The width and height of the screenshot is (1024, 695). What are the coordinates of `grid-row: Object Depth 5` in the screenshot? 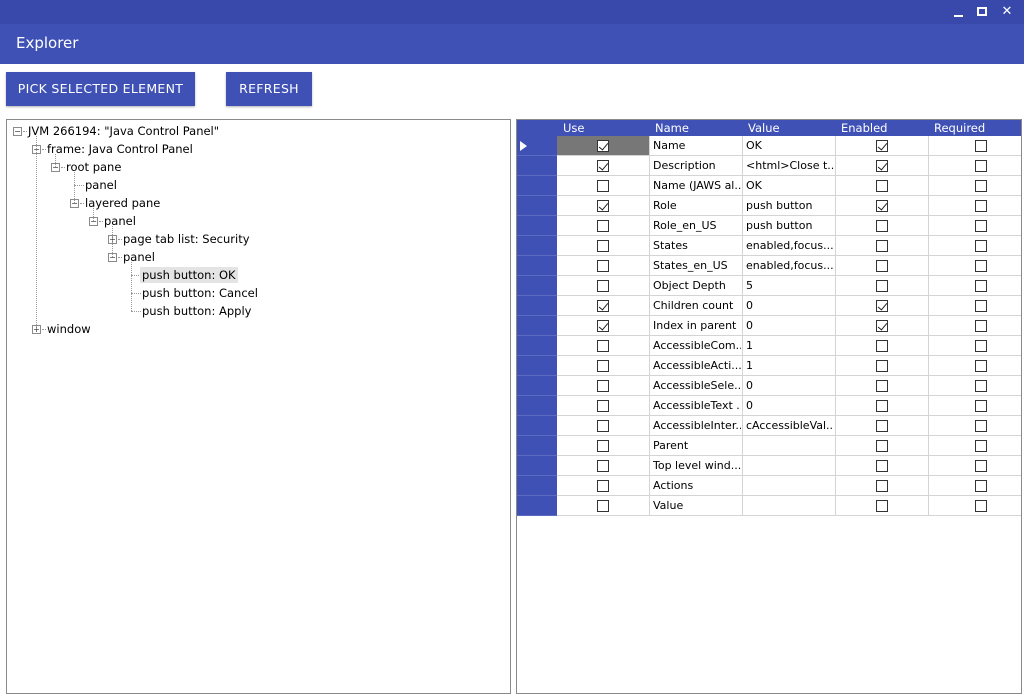 It's located at (769, 286).